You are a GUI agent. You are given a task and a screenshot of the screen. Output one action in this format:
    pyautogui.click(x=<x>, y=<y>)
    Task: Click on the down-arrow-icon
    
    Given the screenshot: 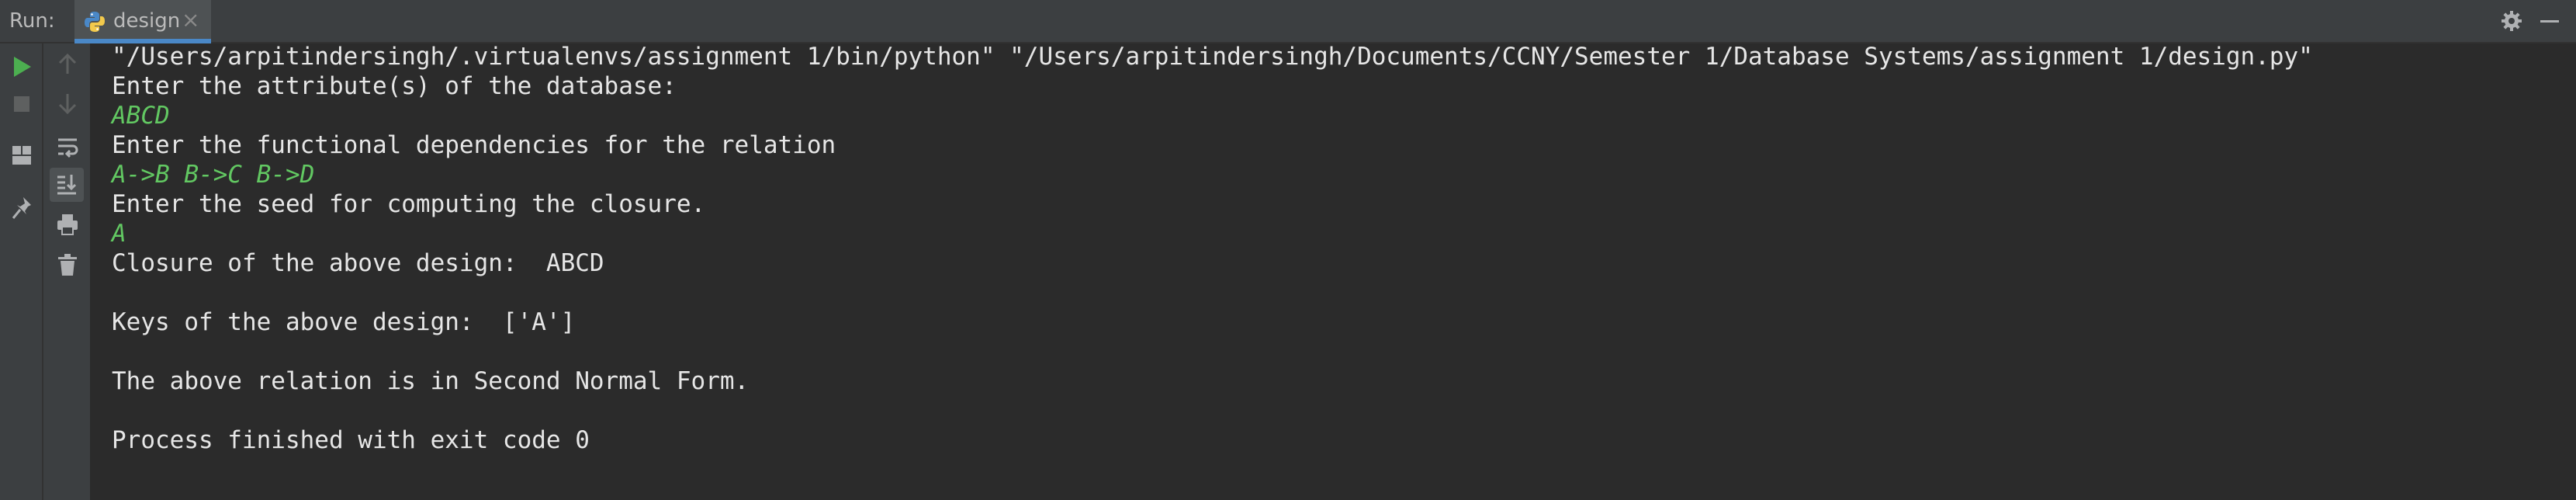 What is the action you would take?
    pyautogui.click(x=67, y=105)
    